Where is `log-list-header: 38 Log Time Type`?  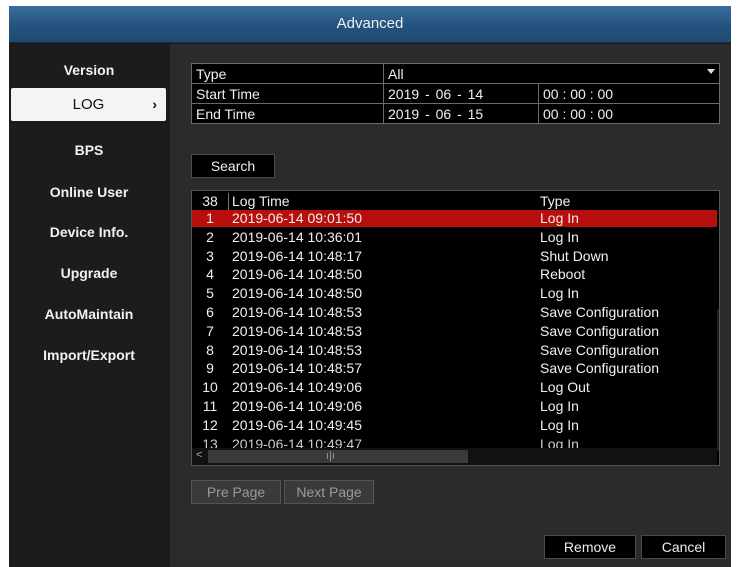
log-list-header: 38 Log Time Type is located at coordinates (454, 201).